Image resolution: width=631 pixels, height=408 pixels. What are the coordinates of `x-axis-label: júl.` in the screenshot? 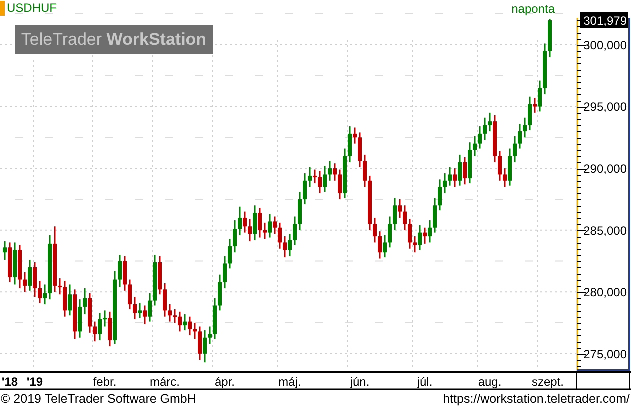 It's located at (425, 382).